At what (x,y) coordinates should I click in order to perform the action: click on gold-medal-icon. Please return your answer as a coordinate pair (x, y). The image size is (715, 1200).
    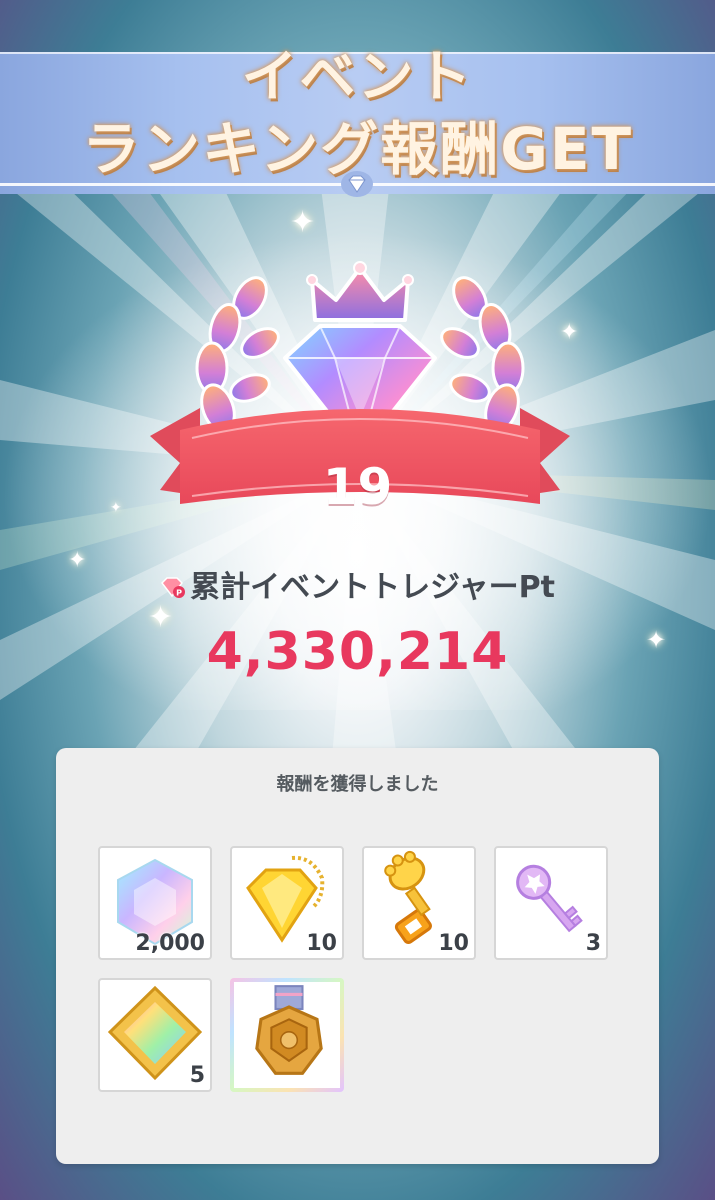
    Looking at the image, I should click on (289, 1030).